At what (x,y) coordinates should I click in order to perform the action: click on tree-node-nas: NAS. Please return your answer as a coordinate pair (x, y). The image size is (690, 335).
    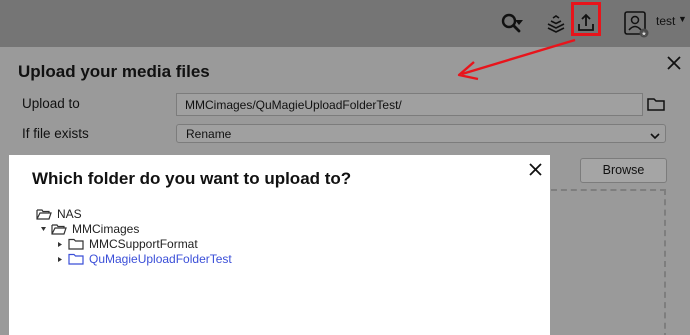
    Looking at the image, I should click on (59, 214).